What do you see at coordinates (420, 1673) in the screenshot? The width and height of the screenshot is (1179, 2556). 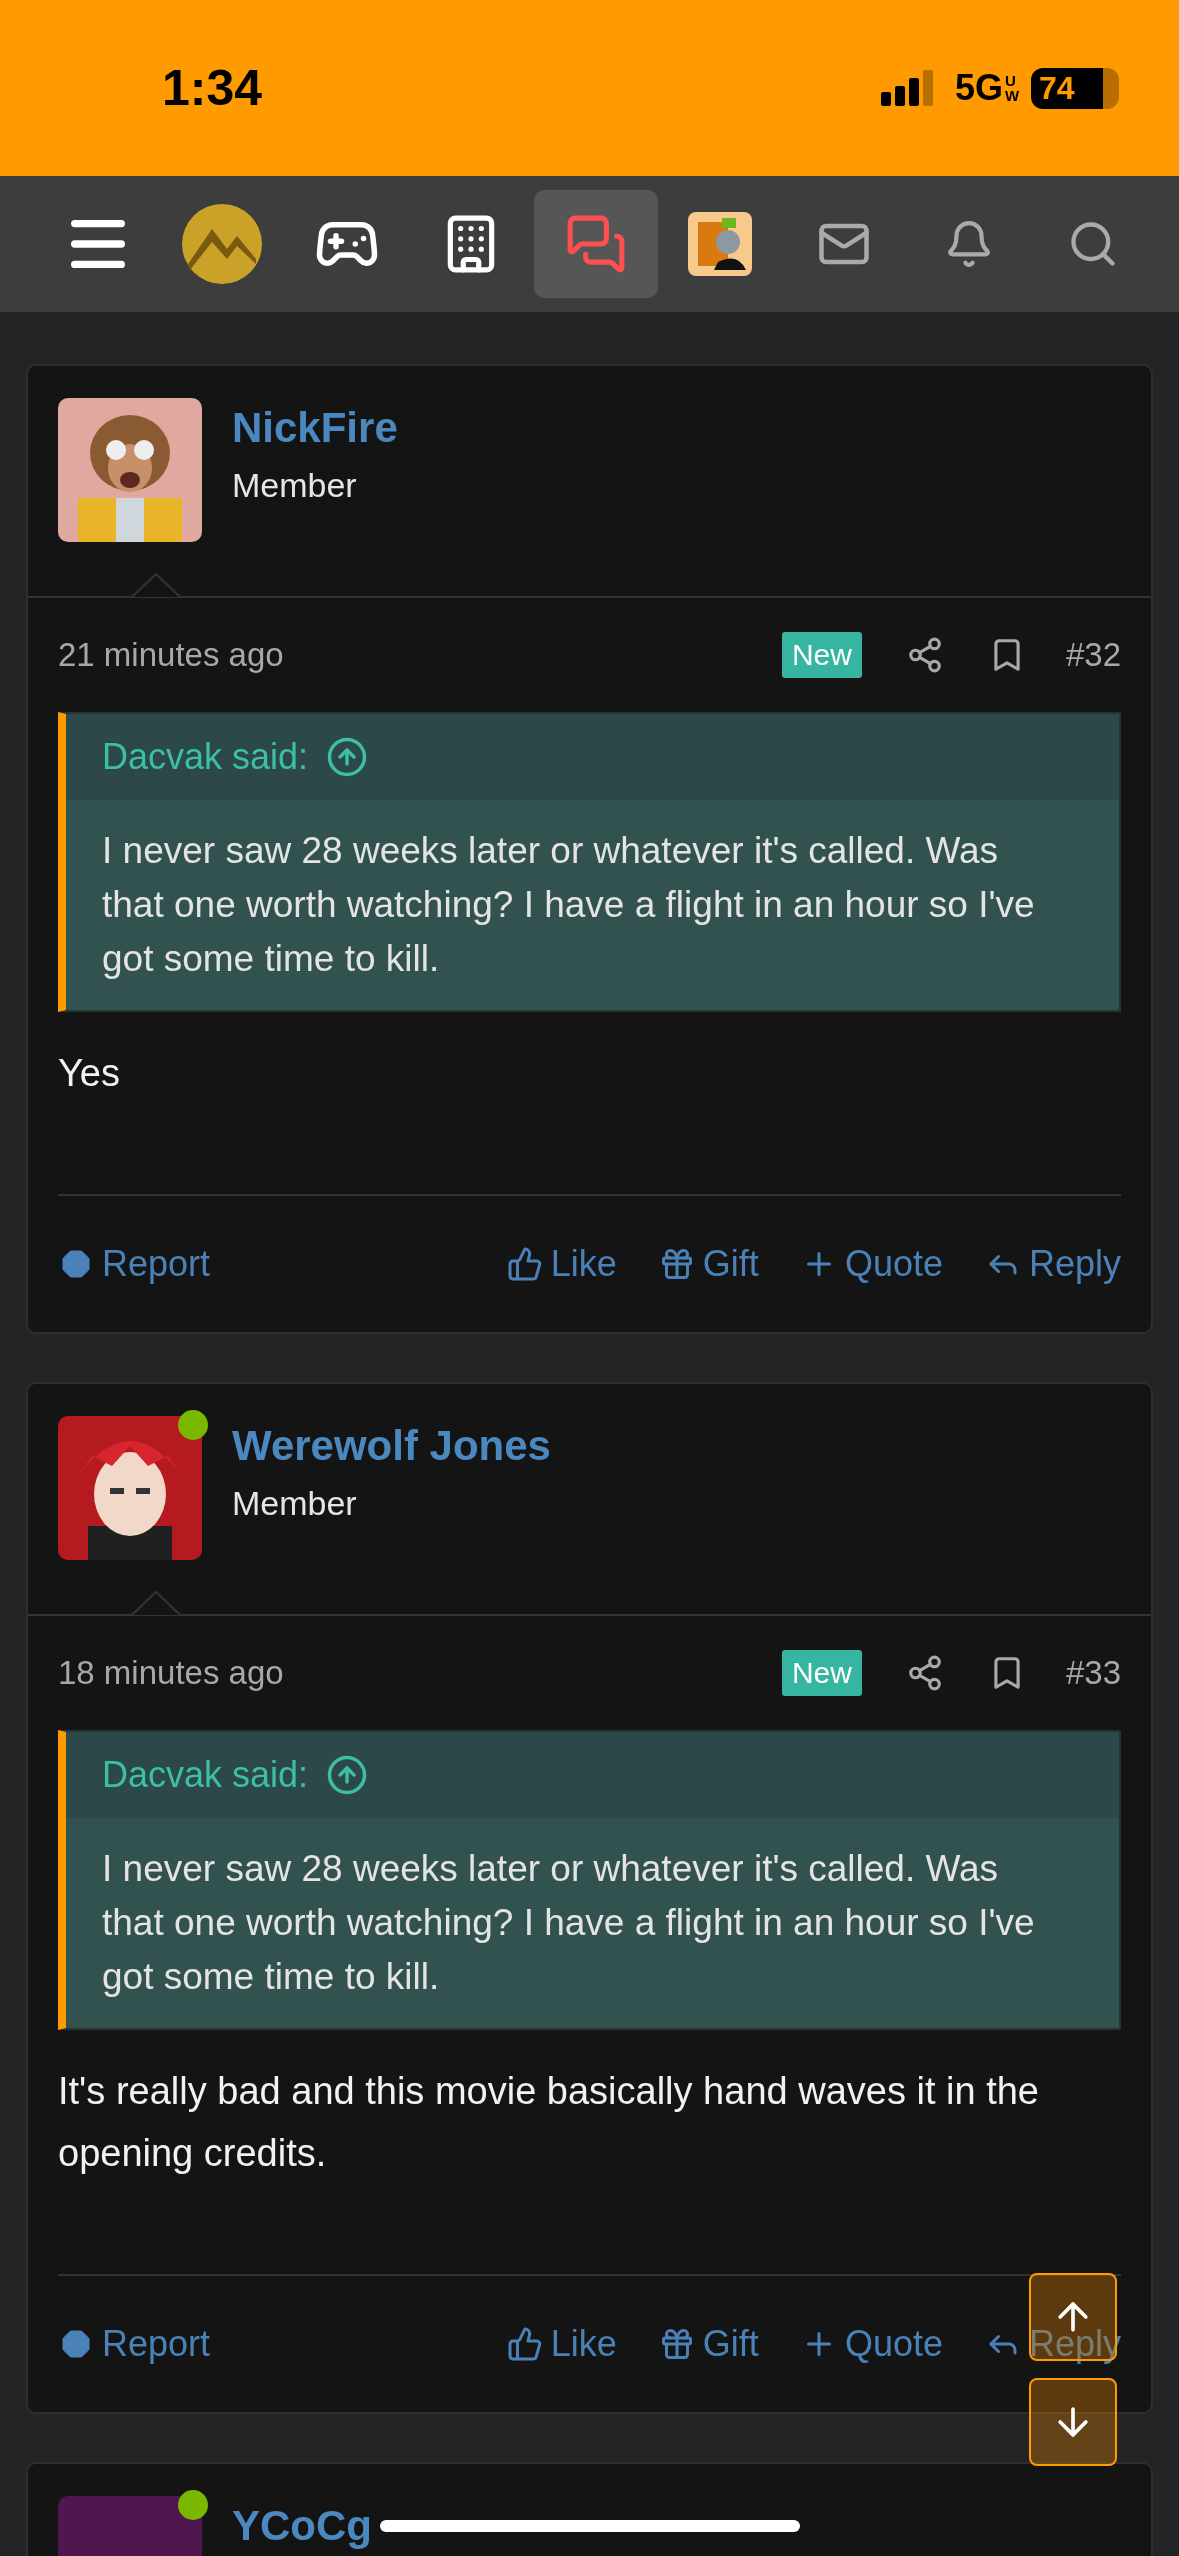 I see `post-time: 18 minutes ago` at bounding box center [420, 1673].